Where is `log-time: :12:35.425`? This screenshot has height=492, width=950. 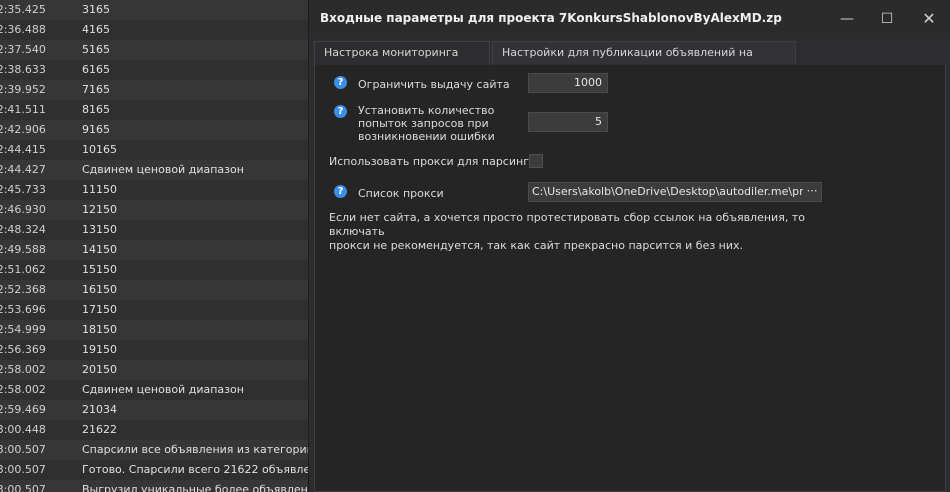
log-time: :12:35.425 is located at coordinates (23, 9).